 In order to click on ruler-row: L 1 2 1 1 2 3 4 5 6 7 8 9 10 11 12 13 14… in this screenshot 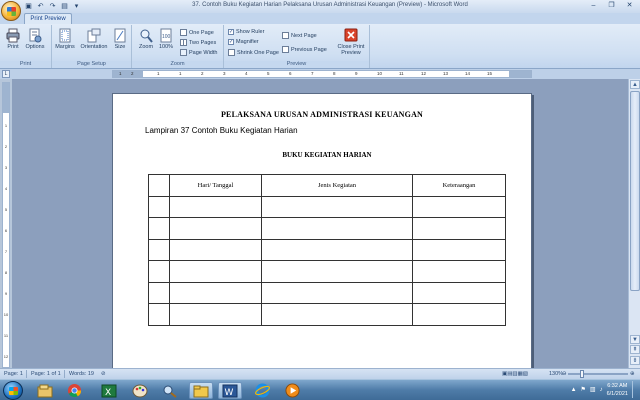, I will do `click(320, 74)`.